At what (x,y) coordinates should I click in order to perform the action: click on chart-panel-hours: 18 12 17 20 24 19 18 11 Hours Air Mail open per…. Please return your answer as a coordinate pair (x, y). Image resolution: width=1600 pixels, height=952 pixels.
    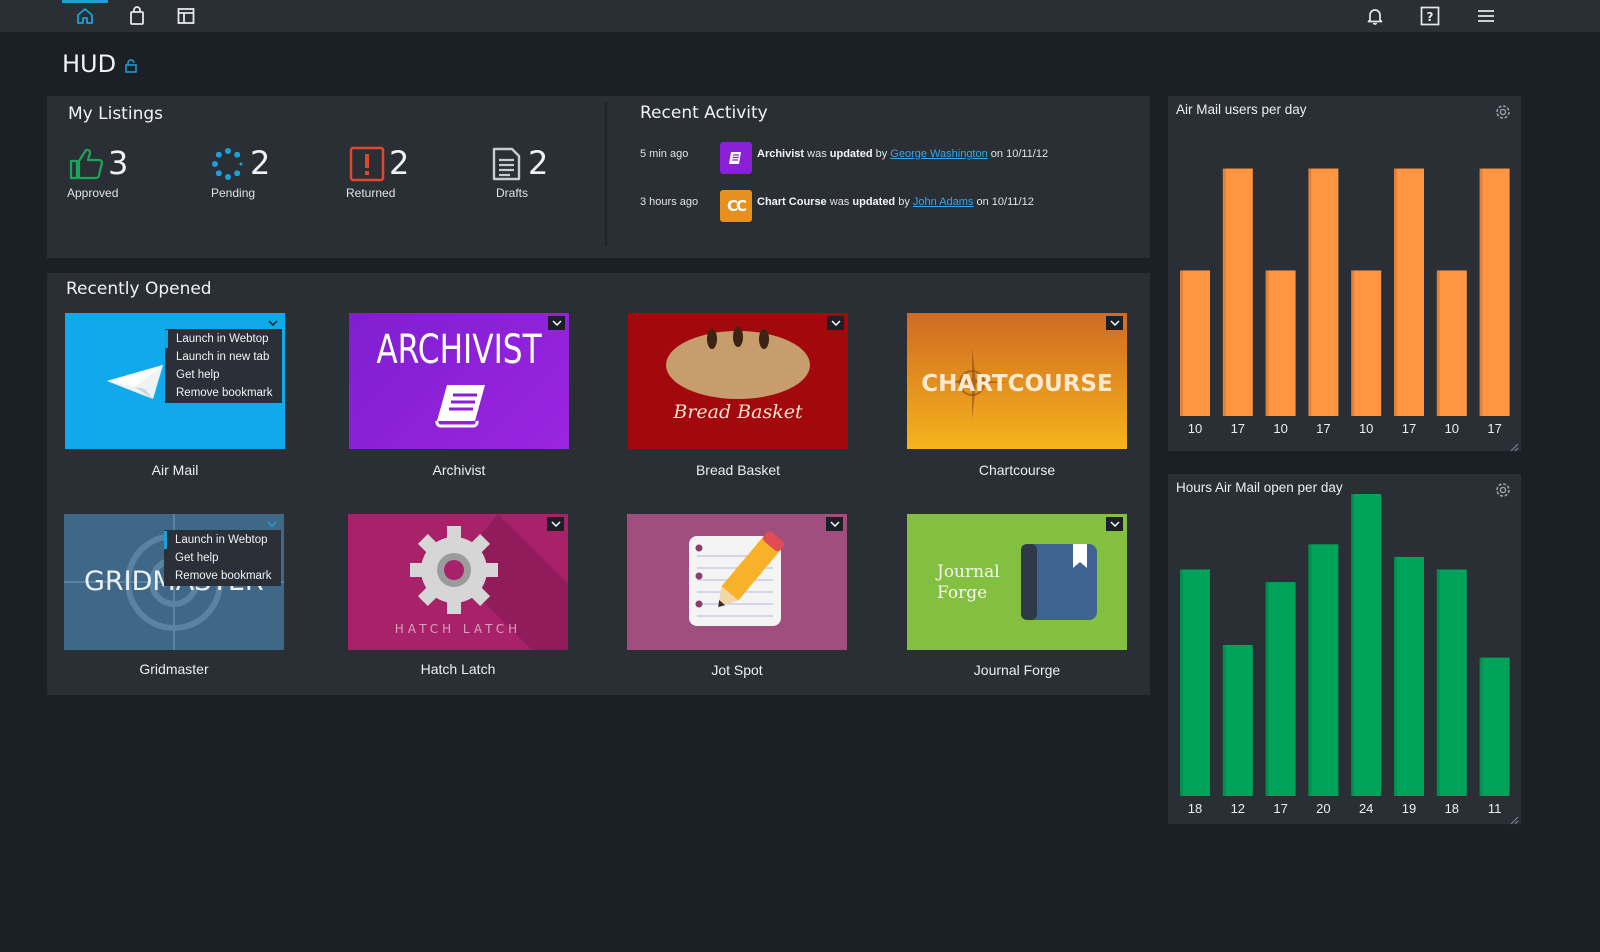
    Looking at the image, I should click on (1344, 649).